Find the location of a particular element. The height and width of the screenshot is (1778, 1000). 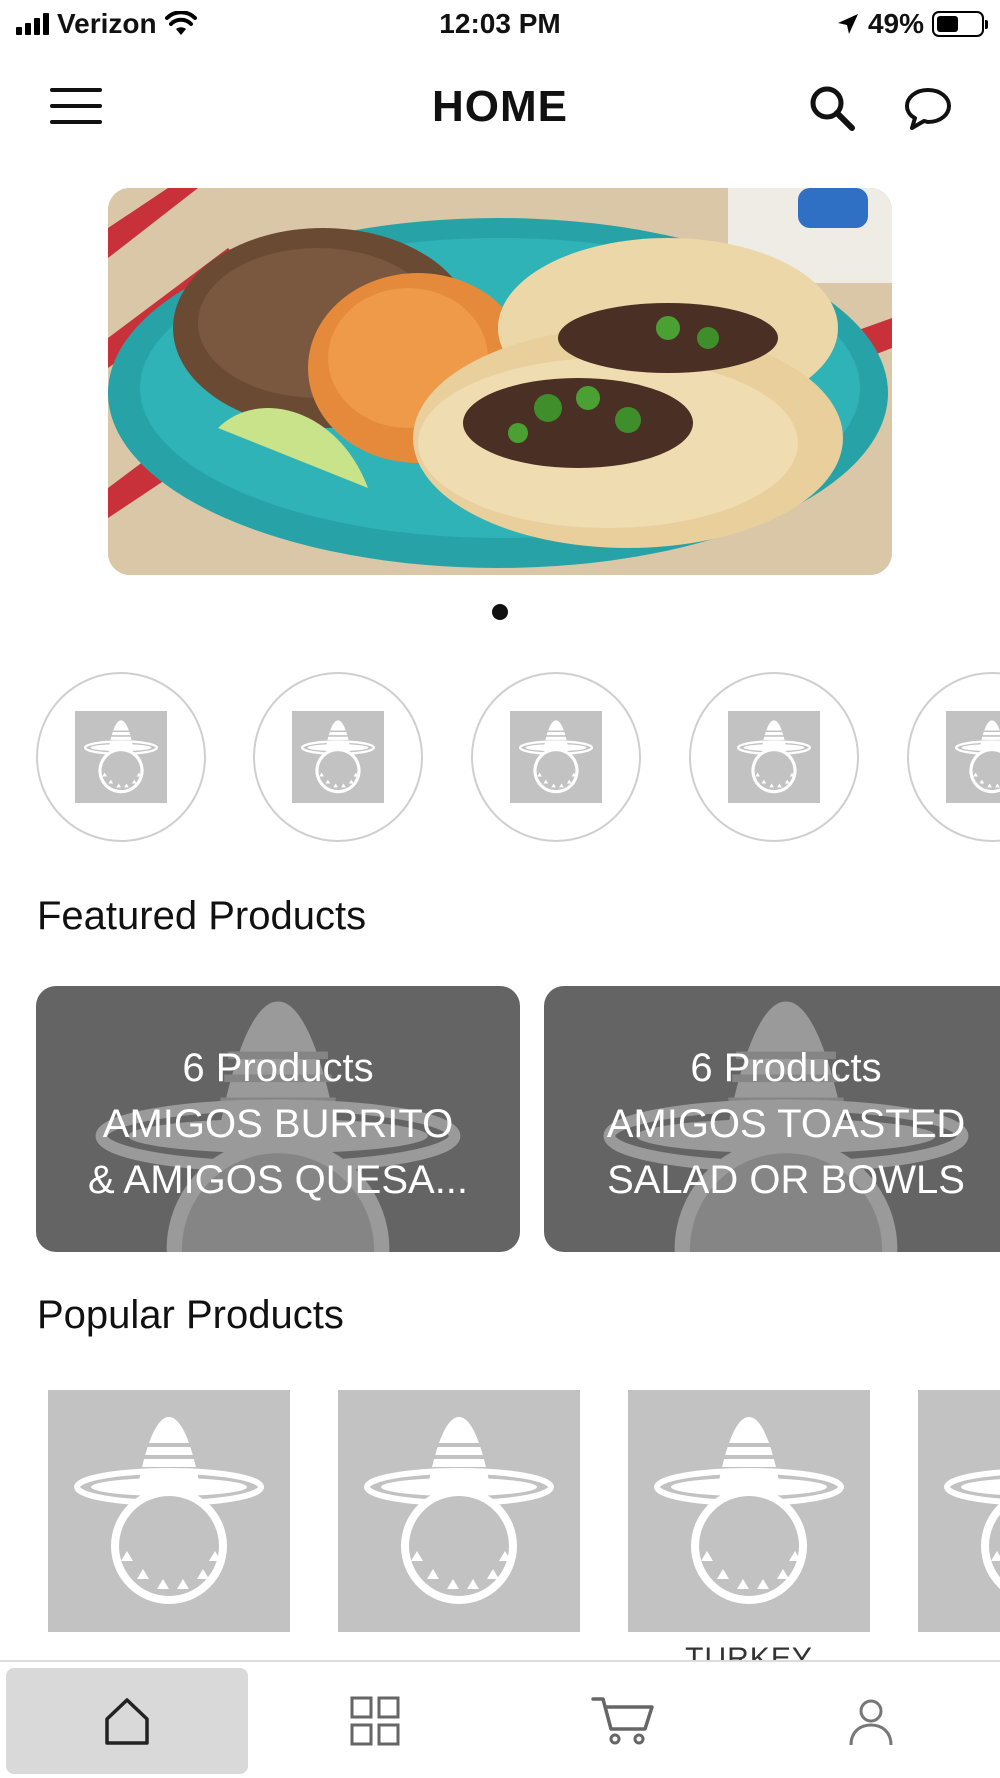

profile-icon is located at coordinates (871, 1722).